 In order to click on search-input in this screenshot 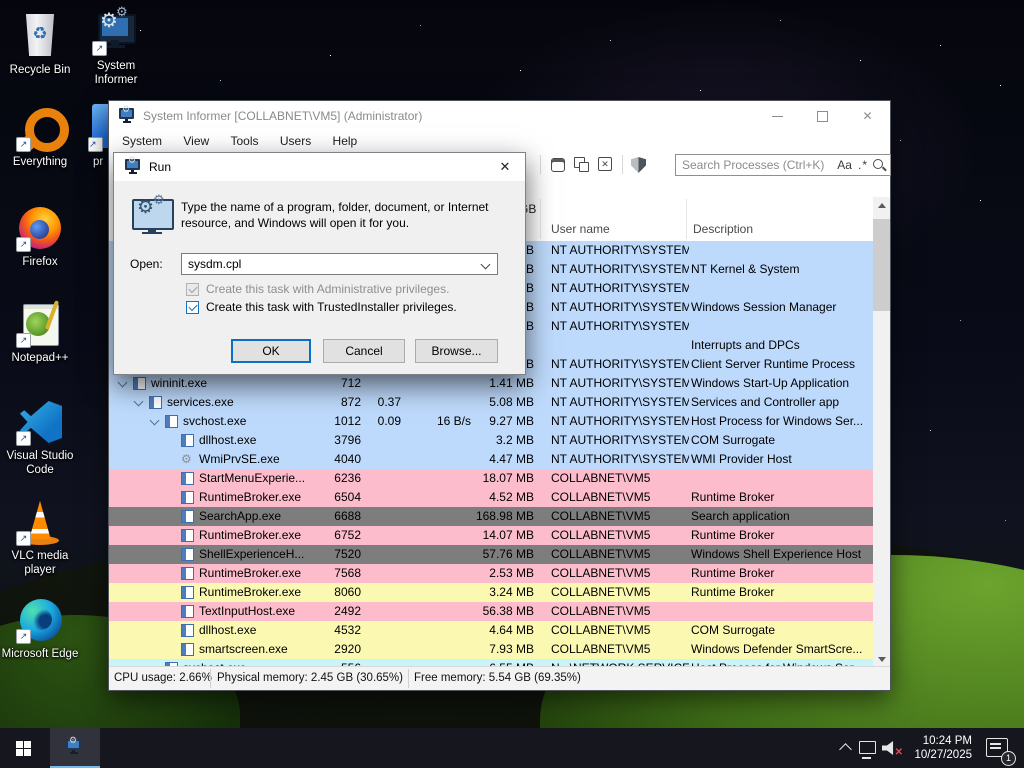, I will do `click(755, 165)`.